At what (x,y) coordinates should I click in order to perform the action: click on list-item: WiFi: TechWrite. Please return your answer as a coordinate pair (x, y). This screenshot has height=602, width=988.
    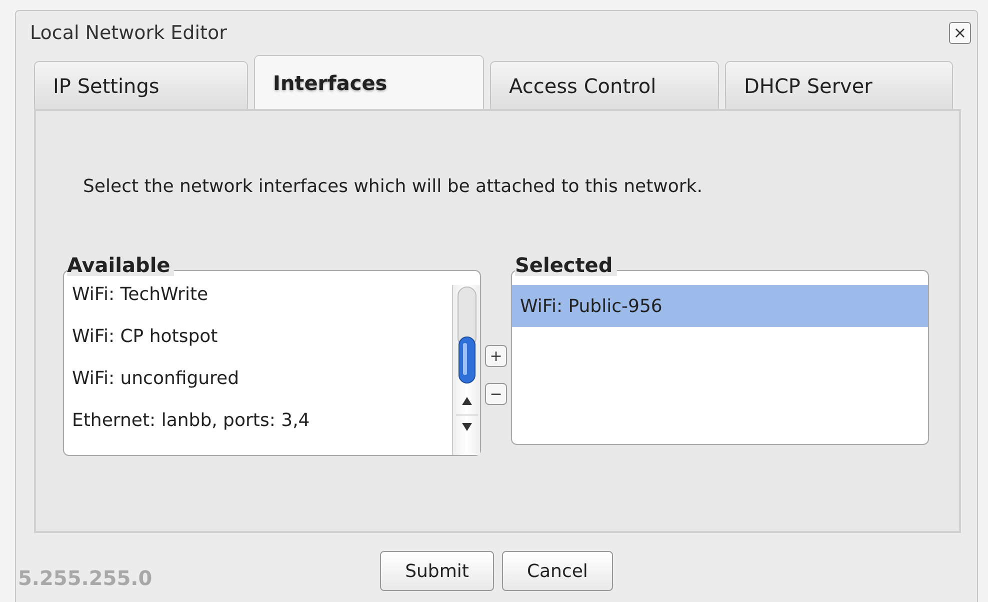
    Looking at the image, I should click on (258, 294).